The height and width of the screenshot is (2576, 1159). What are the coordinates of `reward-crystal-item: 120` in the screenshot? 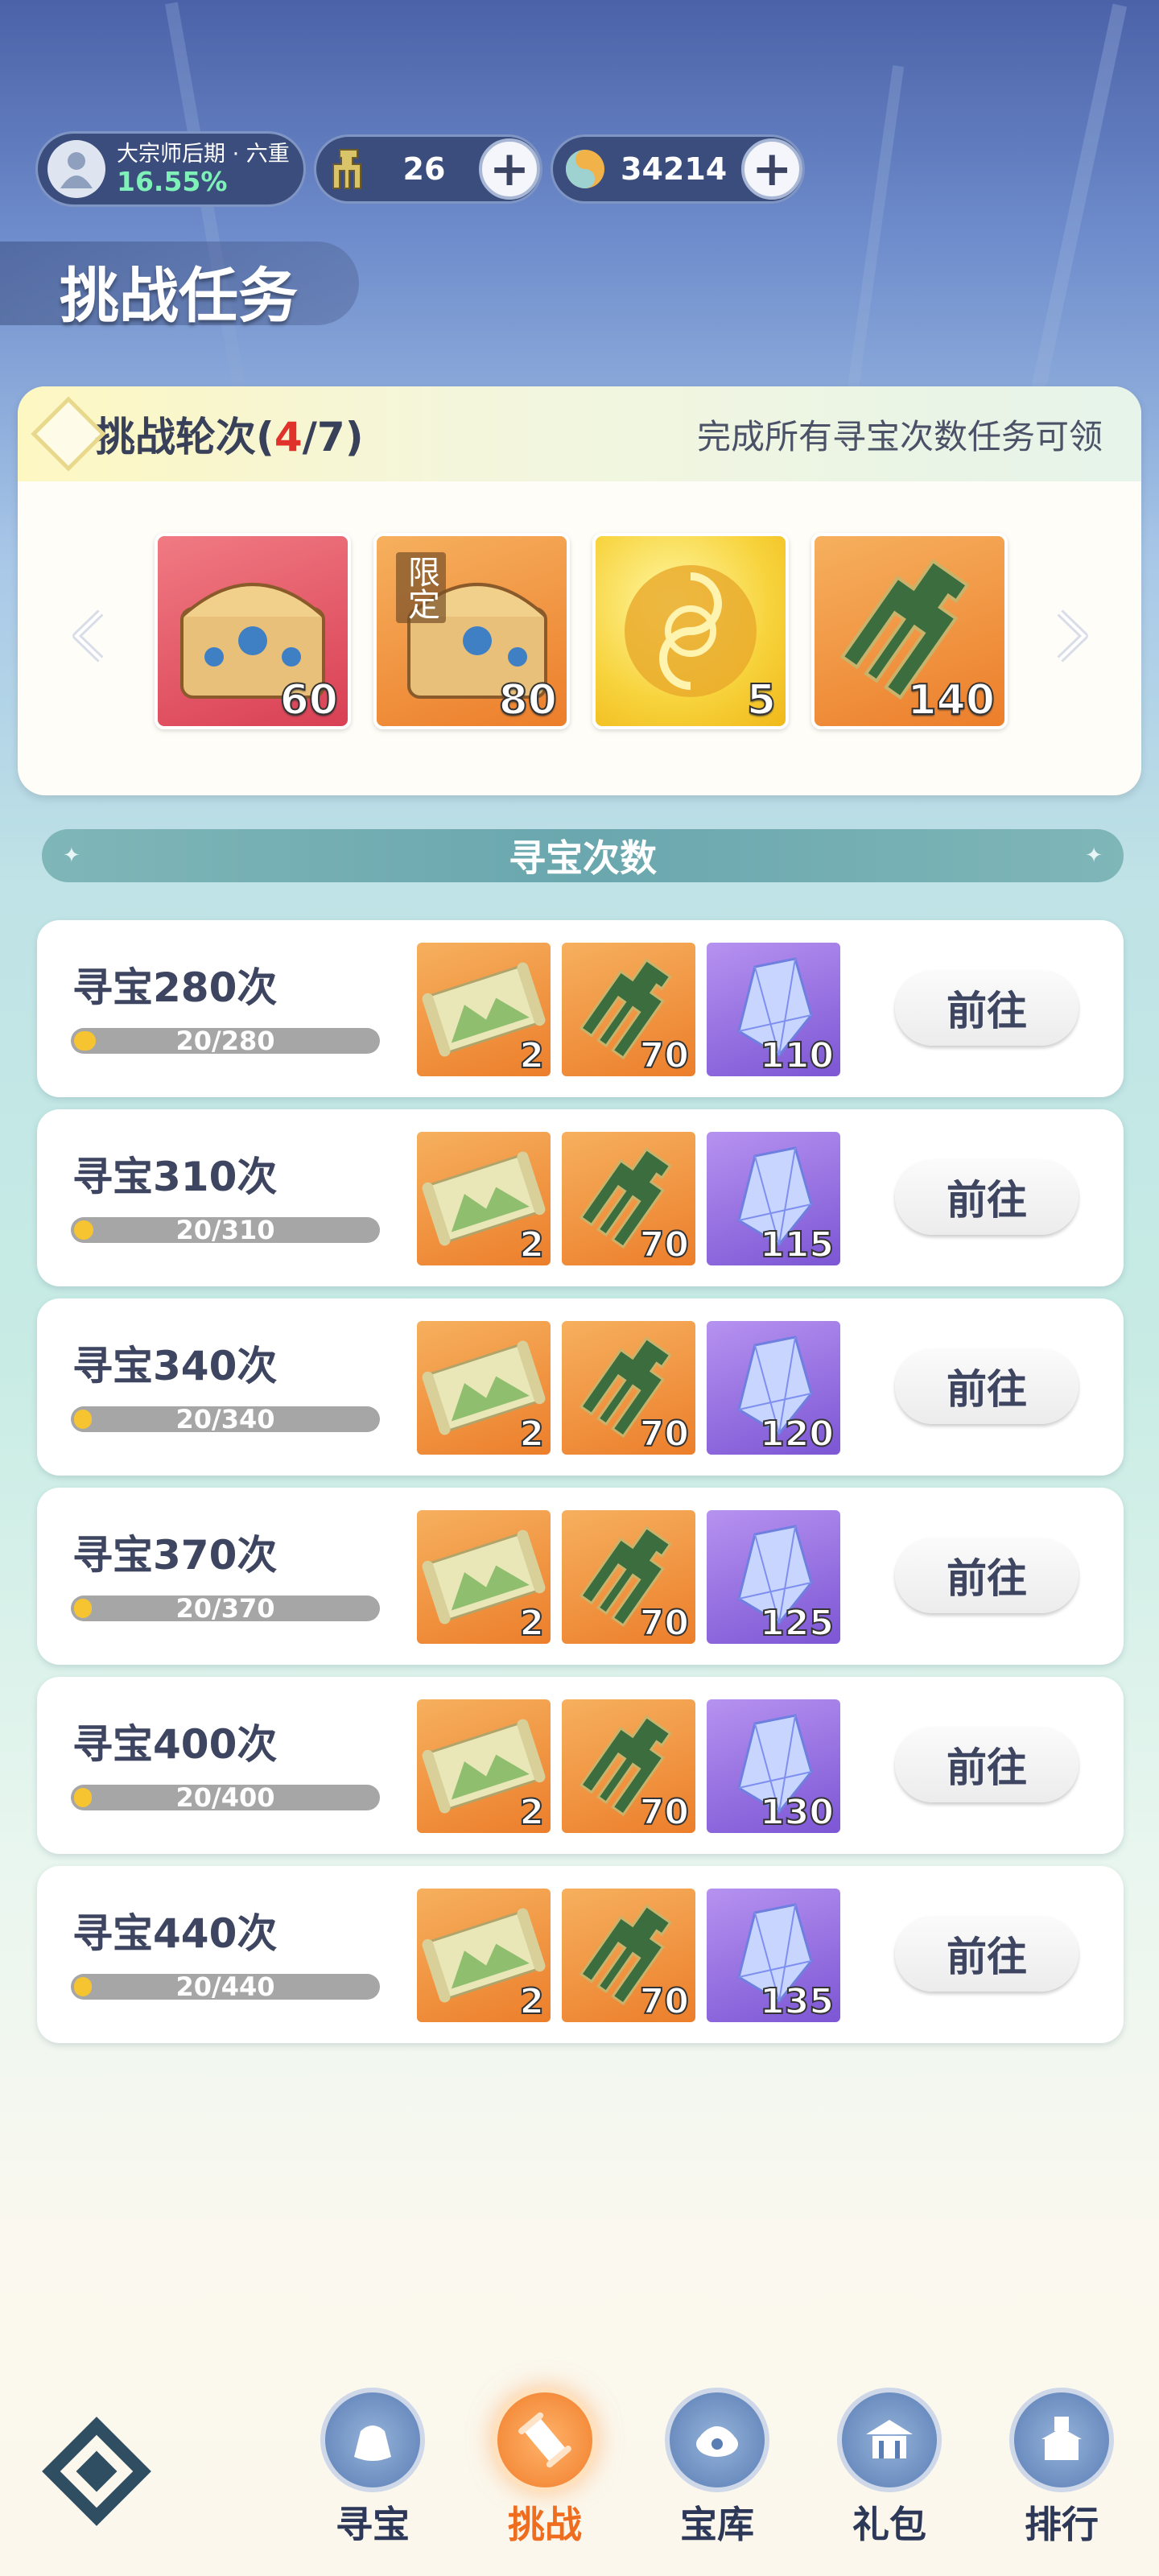 It's located at (773, 1388).